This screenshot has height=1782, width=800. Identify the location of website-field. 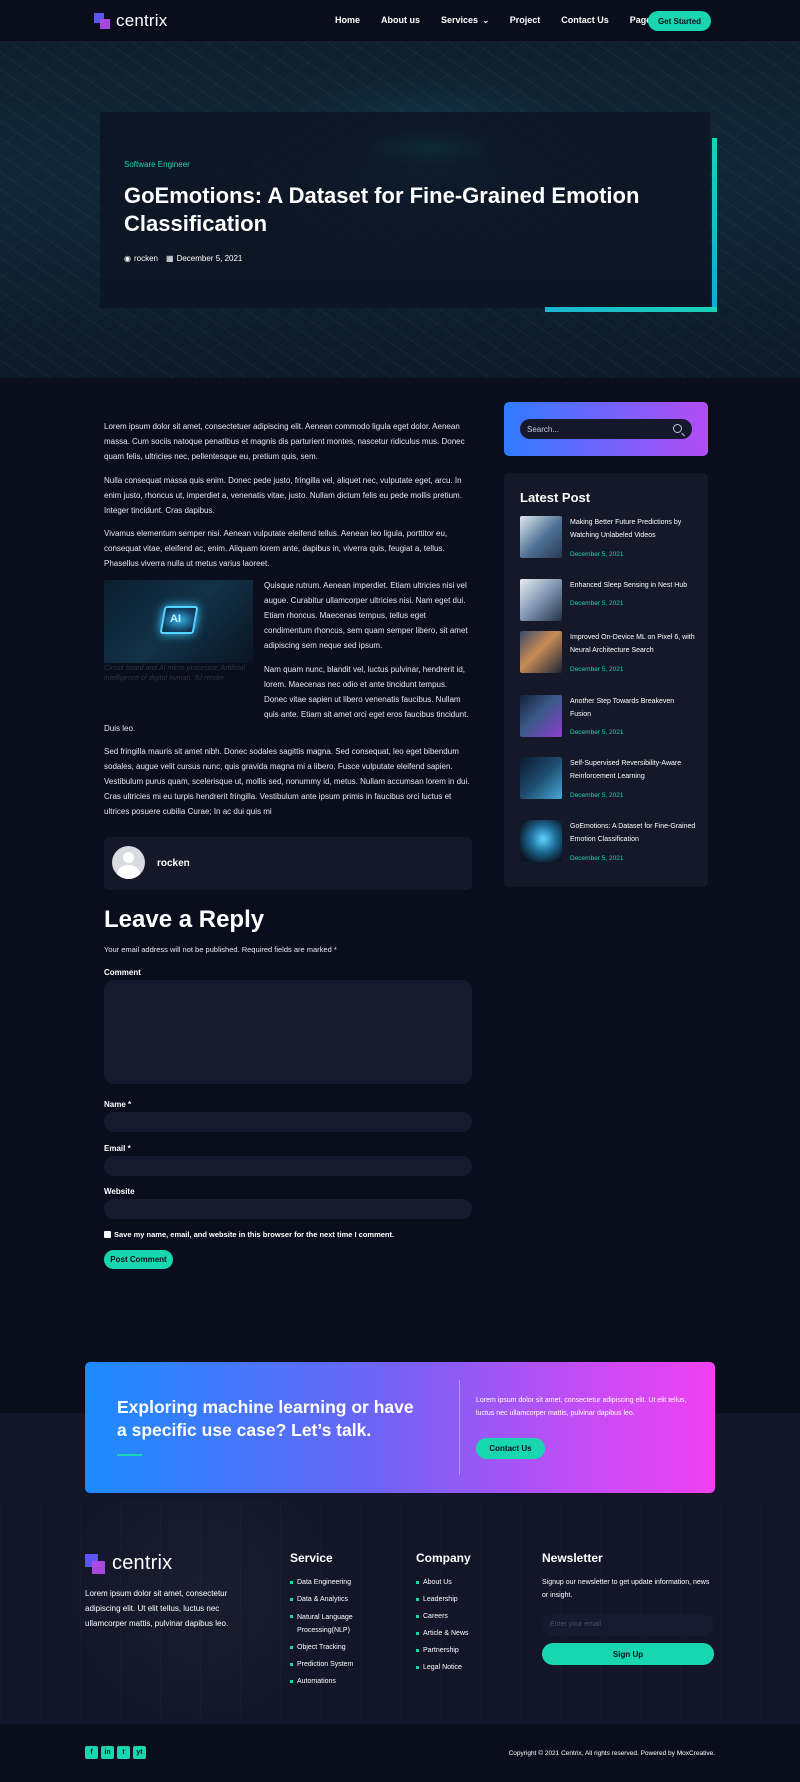
(288, 1209).